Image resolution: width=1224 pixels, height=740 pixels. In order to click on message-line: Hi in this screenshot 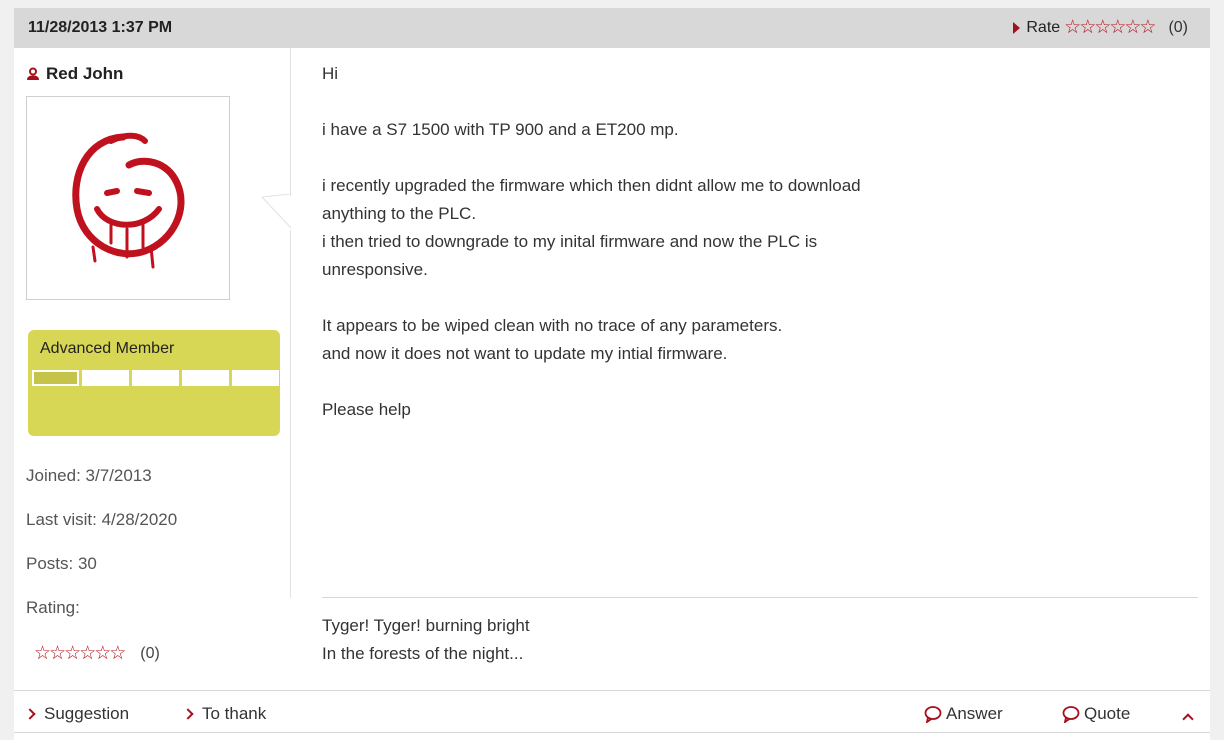, I will do `click(330, 73)`.